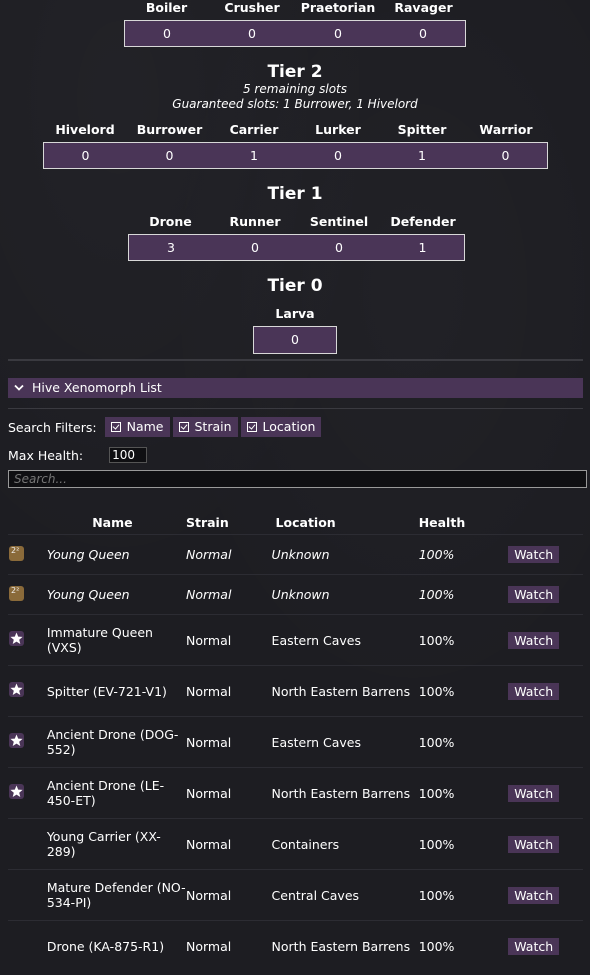 This screenshot has width=590, height=975. I want to click on search-filters: Search Filters: Name Strain Location, so click(166, 427).